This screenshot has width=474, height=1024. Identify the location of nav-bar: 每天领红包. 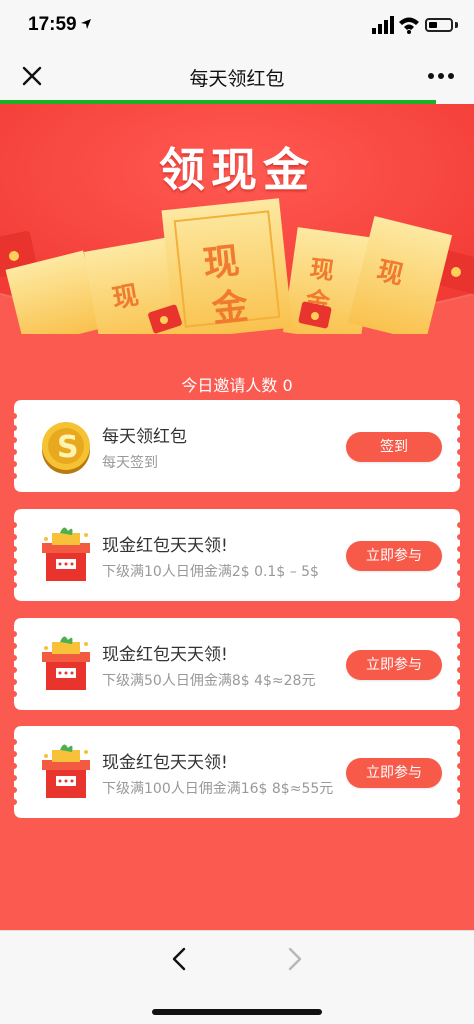
(237, 75).